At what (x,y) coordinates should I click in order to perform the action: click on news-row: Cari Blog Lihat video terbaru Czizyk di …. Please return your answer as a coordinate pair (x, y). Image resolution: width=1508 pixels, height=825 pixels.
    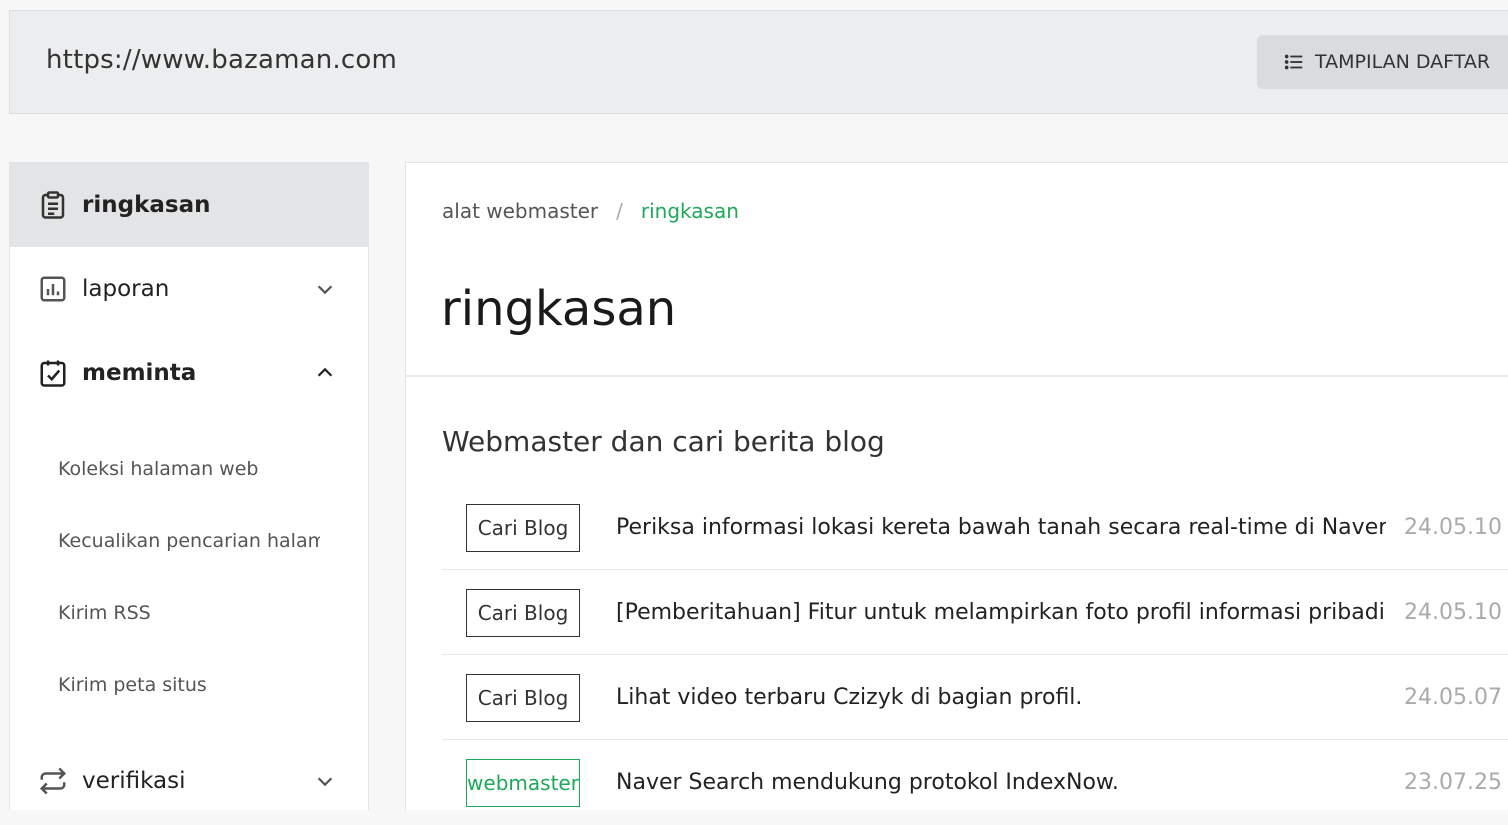
    Looking at the image, I should click on (975, 697).